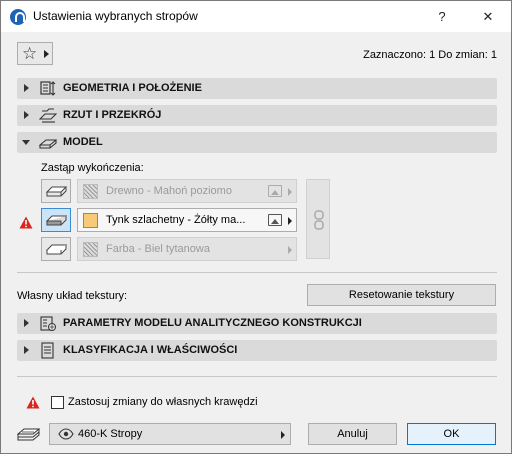 Image resolution: width=512 pixels, height=454 pixels. What do you see at coordinates (163, 402) in the screenshot?
I see `apply-to-custom-edges-label: Zastosuj zmiany do własnych krawędzi` at bounding box center [163, 402].